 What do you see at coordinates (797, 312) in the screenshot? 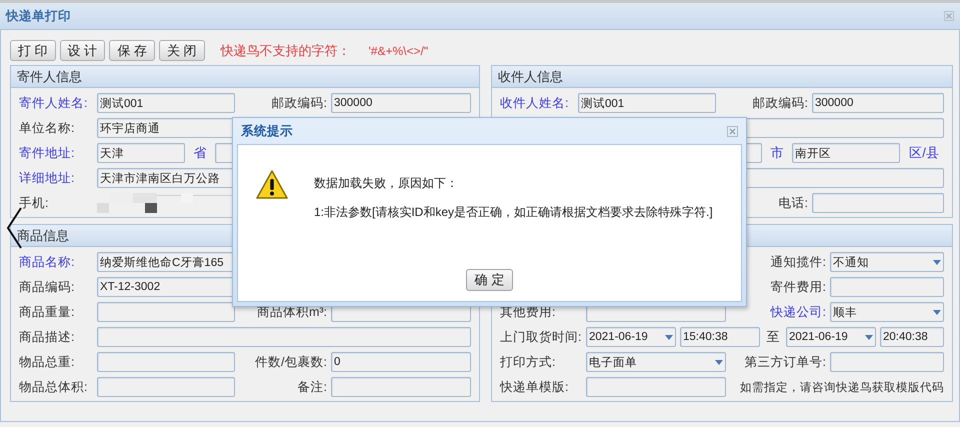
I see `field-label: 快递公司:` at bounding box center [797, 312].